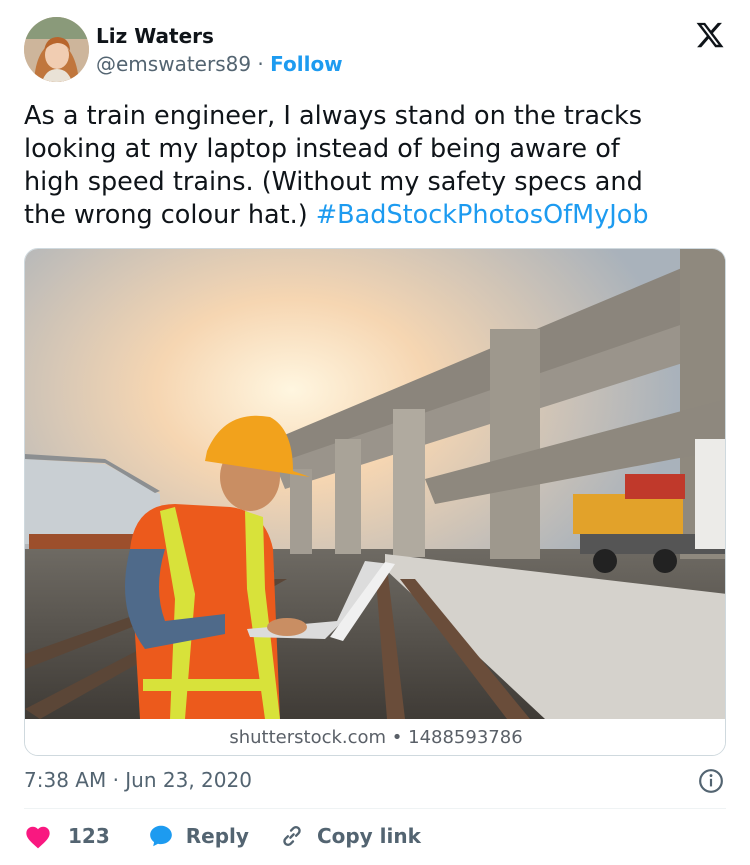 This screenshot has height=865, width=750. What do you see at coordinates (306, 64) in the screenshot?
I see `follow-button: Follow` at bounding box center [306, 64].